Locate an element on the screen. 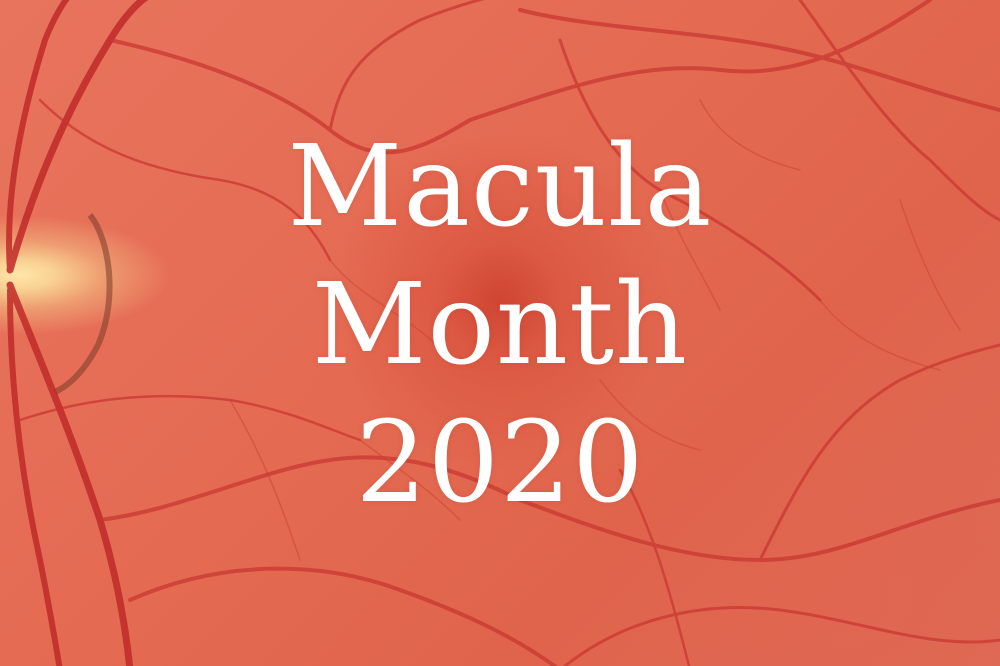  title-line-1: Macula is located at coordinates (500, 187).